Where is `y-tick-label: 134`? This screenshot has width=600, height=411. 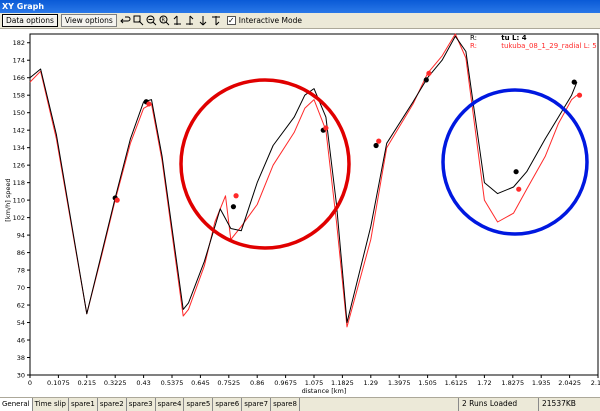
y-tick-label: 134 is located at coordinates (19, 148).